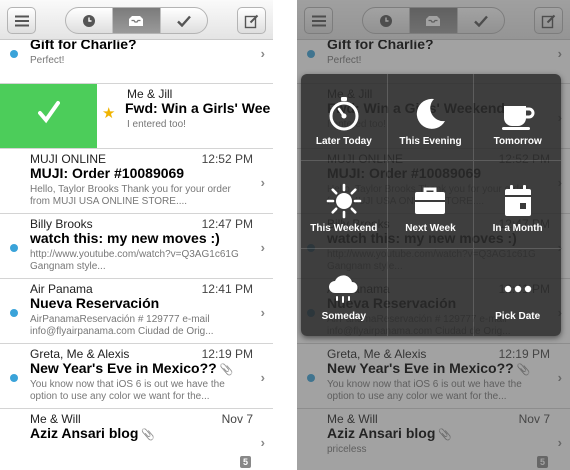 The image size is (570, 470). I want to click on snooze-option: Tomorrow, so click(517, 118).